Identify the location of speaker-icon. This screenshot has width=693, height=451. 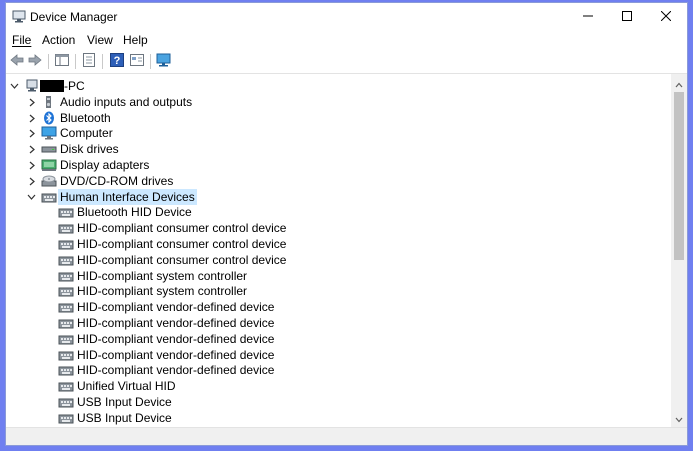
(49, 102).